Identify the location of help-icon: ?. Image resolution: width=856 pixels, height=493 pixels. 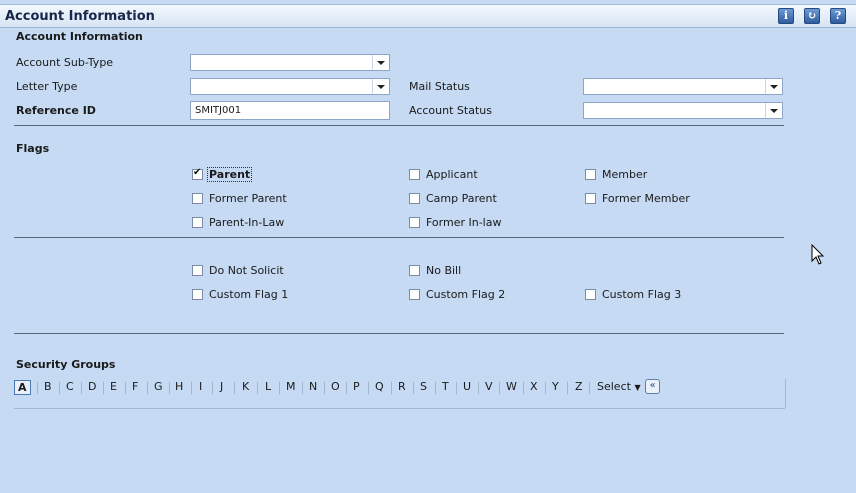
(838, 16).